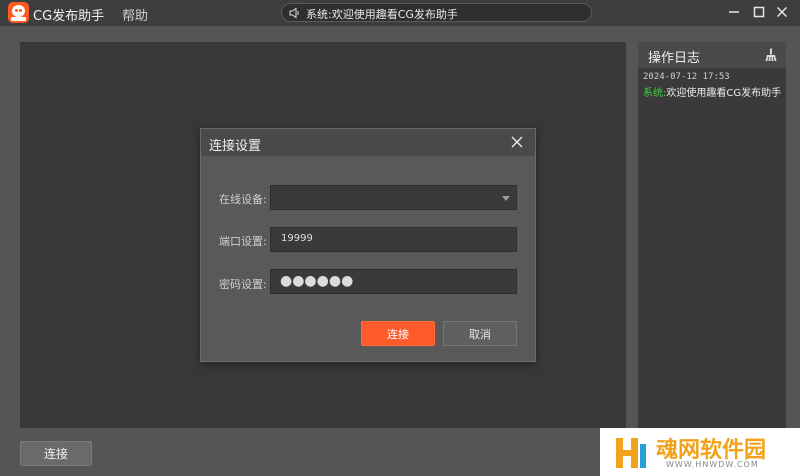  What do you see at coordinates (712, 464) in the screenshot?
I see `watermark-url: WWW.HNWDW.COM` at bounding box center [712, 464].